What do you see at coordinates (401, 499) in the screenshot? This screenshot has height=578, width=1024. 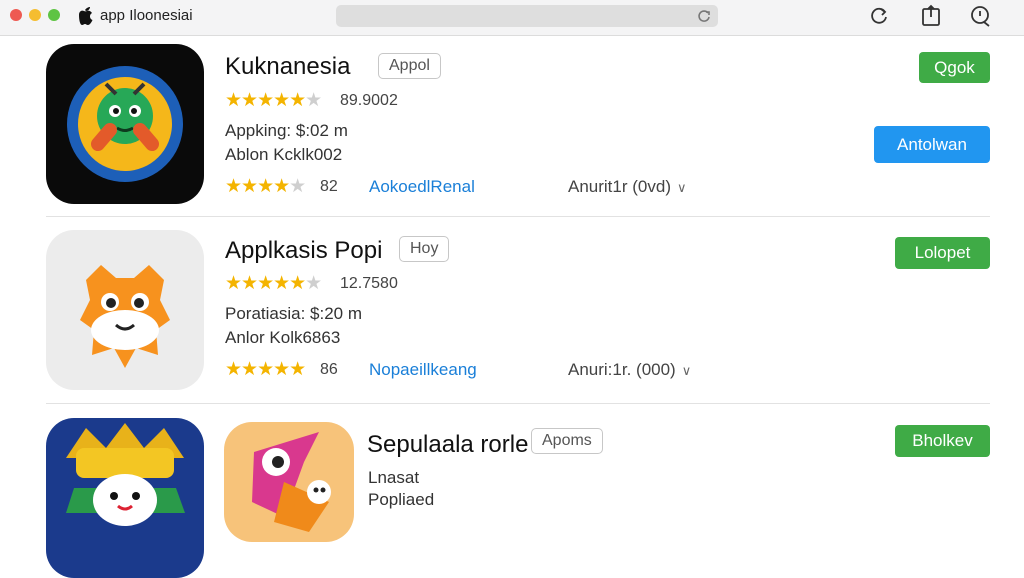 I see `author-text: Popliaed` at bounding box center [401, 499].